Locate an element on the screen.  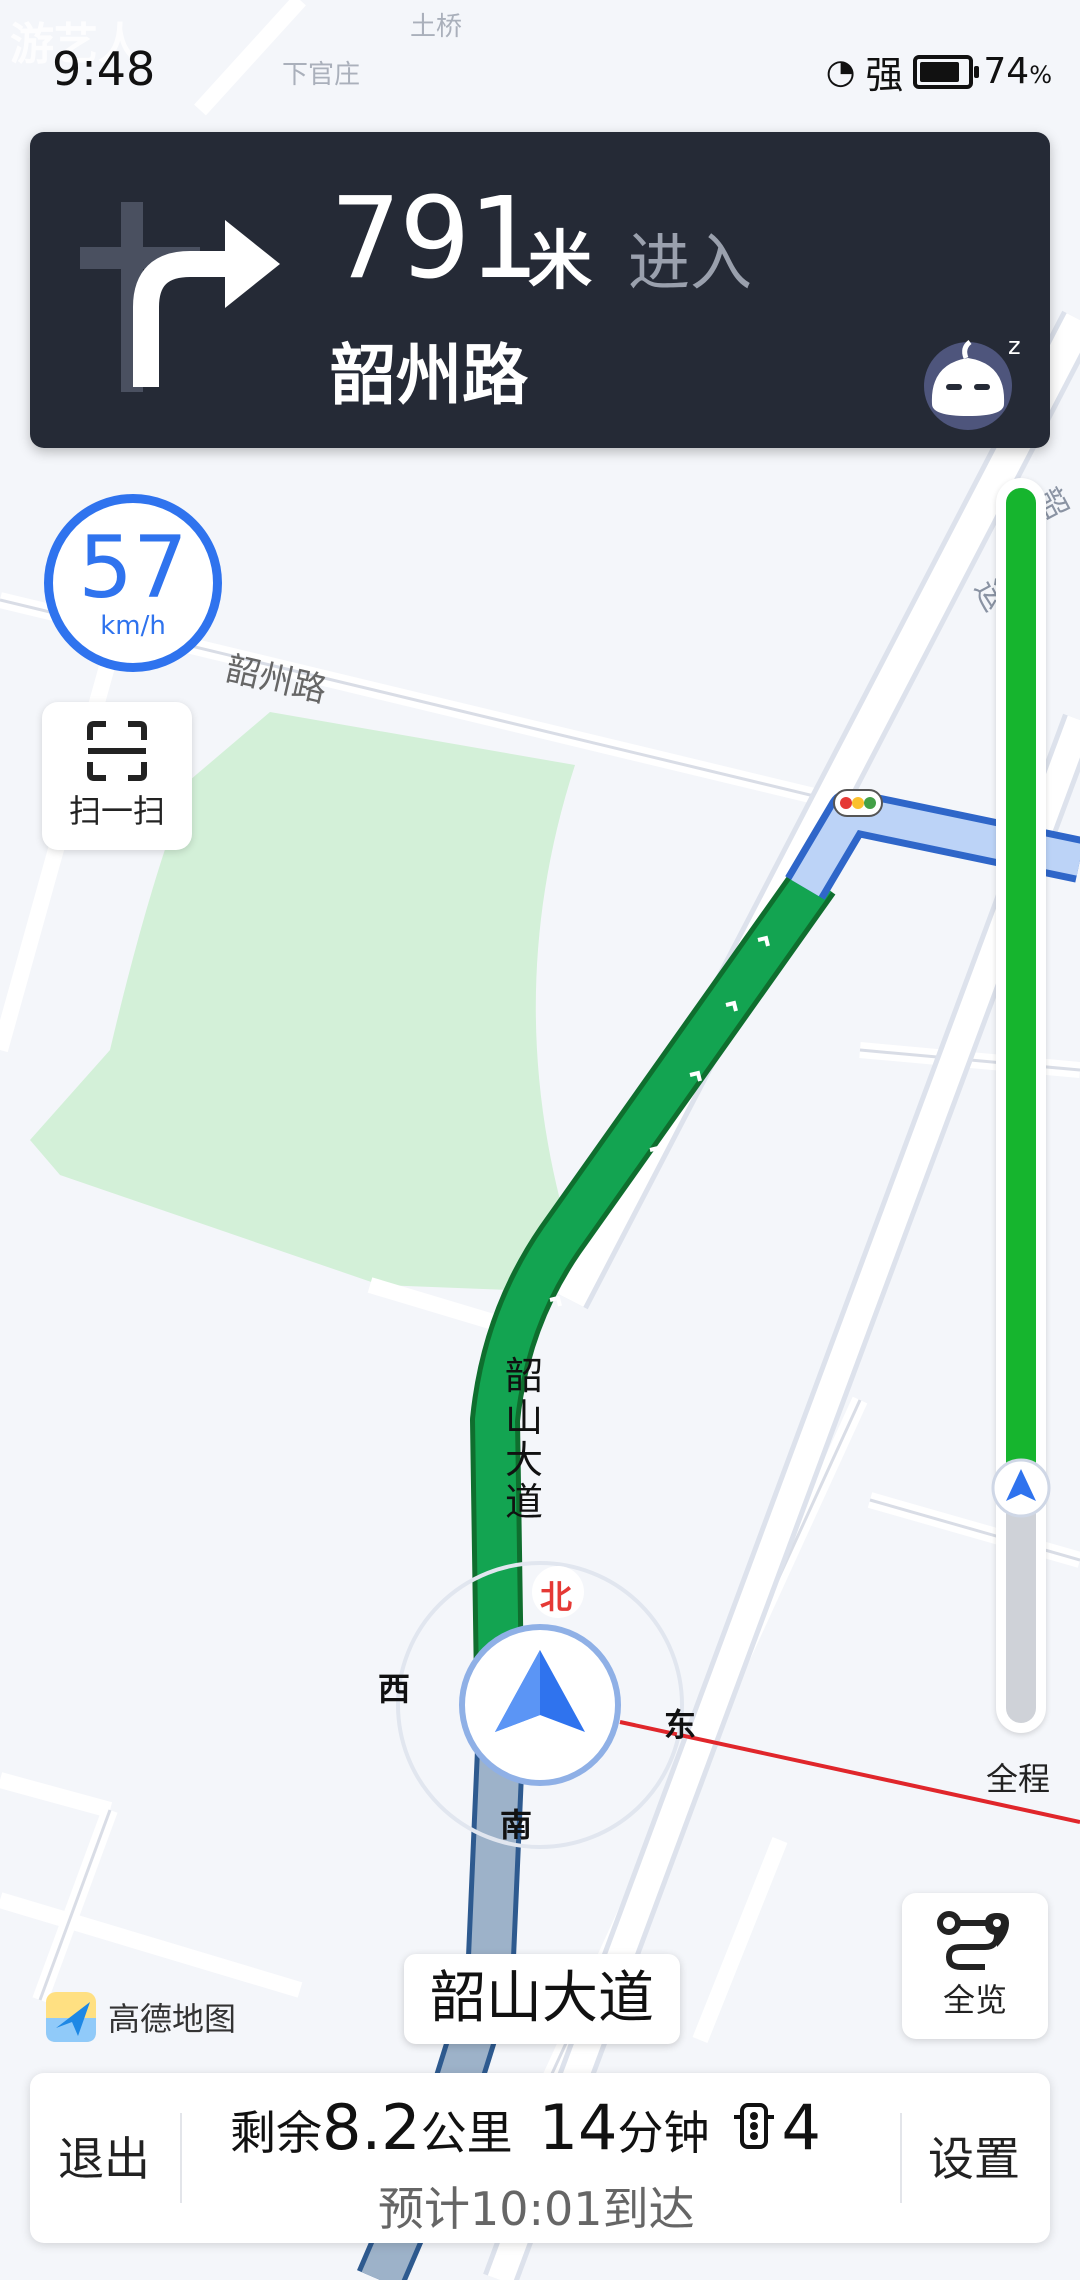
route-overview-icon is located at coordinates (973, 1940).